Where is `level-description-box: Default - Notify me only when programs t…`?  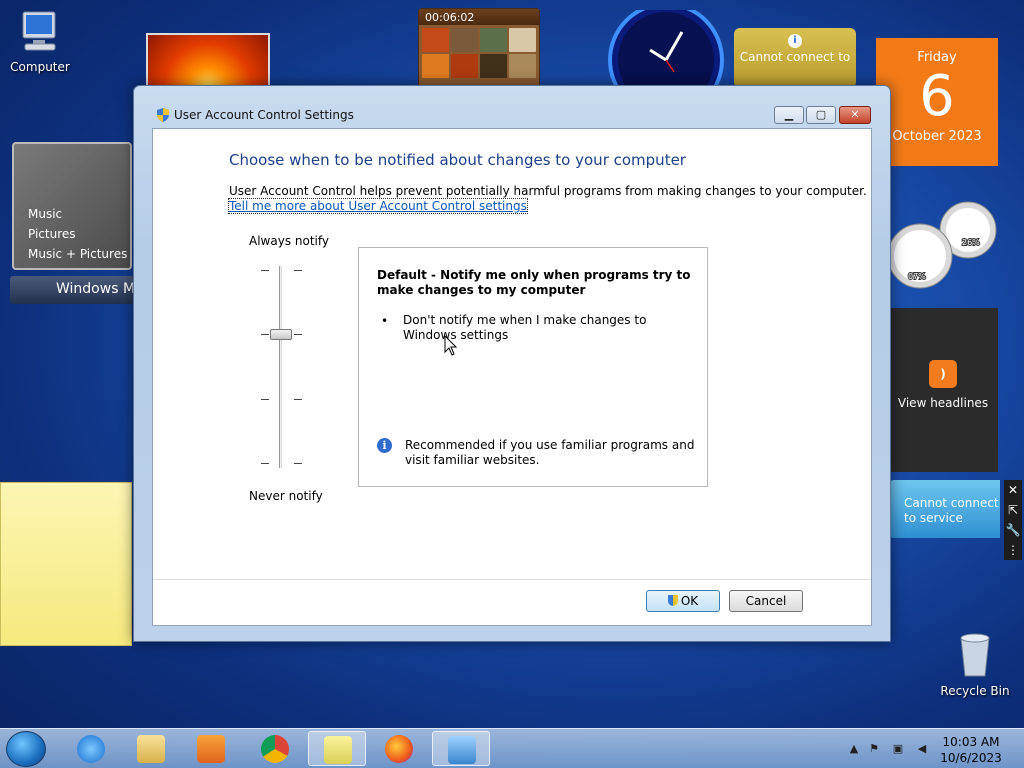 level-description-box: Default - Notify me only when programs t… is located at coordinates (533, 367).